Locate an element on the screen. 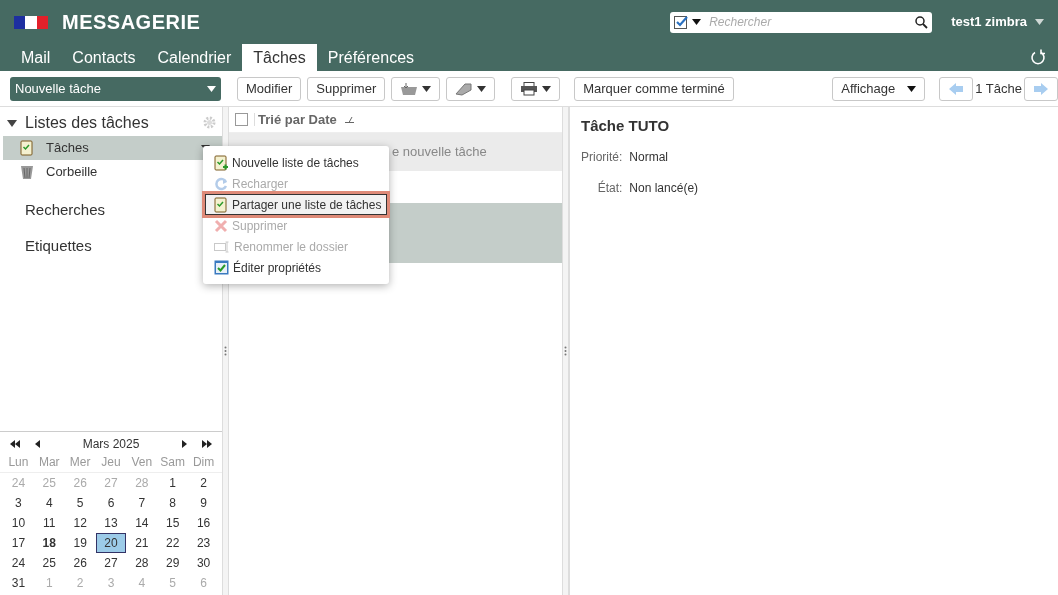 The width and height of the screenshot is (1058, 595). calendar-day: 8 is located at coordinates (173, 503).